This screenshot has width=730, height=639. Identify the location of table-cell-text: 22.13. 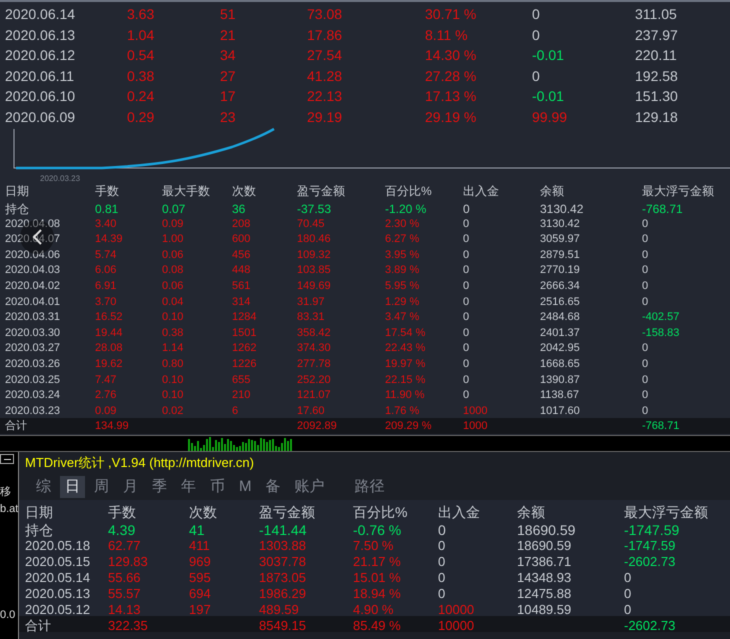
(325, 96).